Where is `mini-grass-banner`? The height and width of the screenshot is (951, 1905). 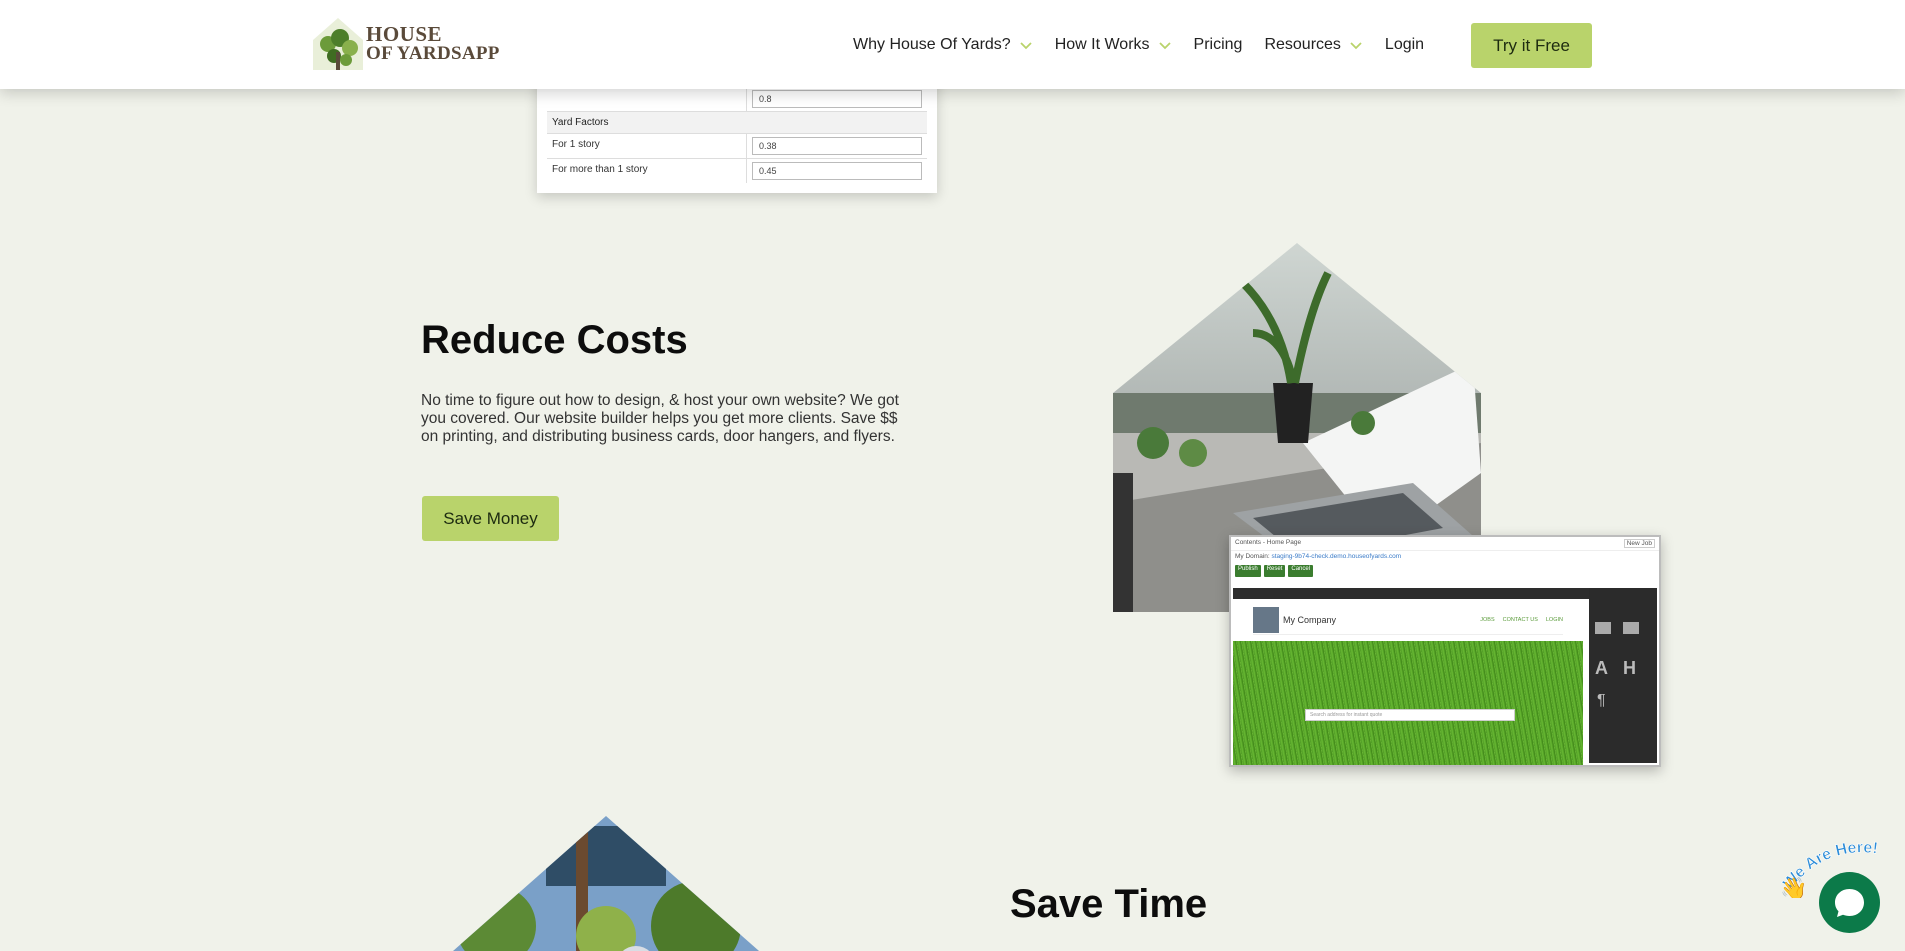
mini-grass-banner is located at coordinates (1408, 703).